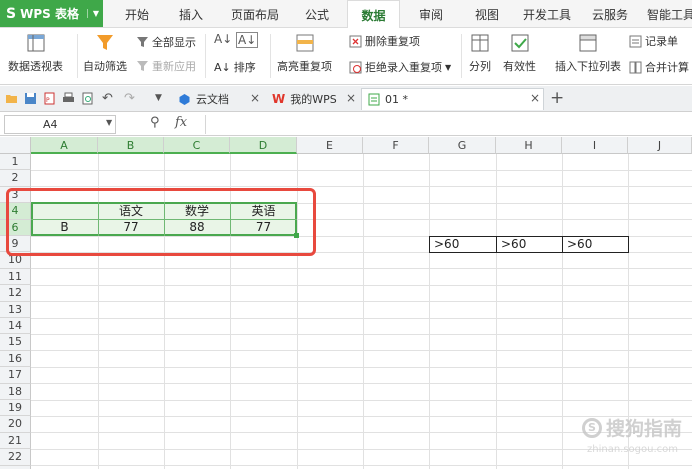  What do you see at coordinates (107, 98) in the screenshot?
I see `undo-icon: ↶` at bounding box center [107, 98].